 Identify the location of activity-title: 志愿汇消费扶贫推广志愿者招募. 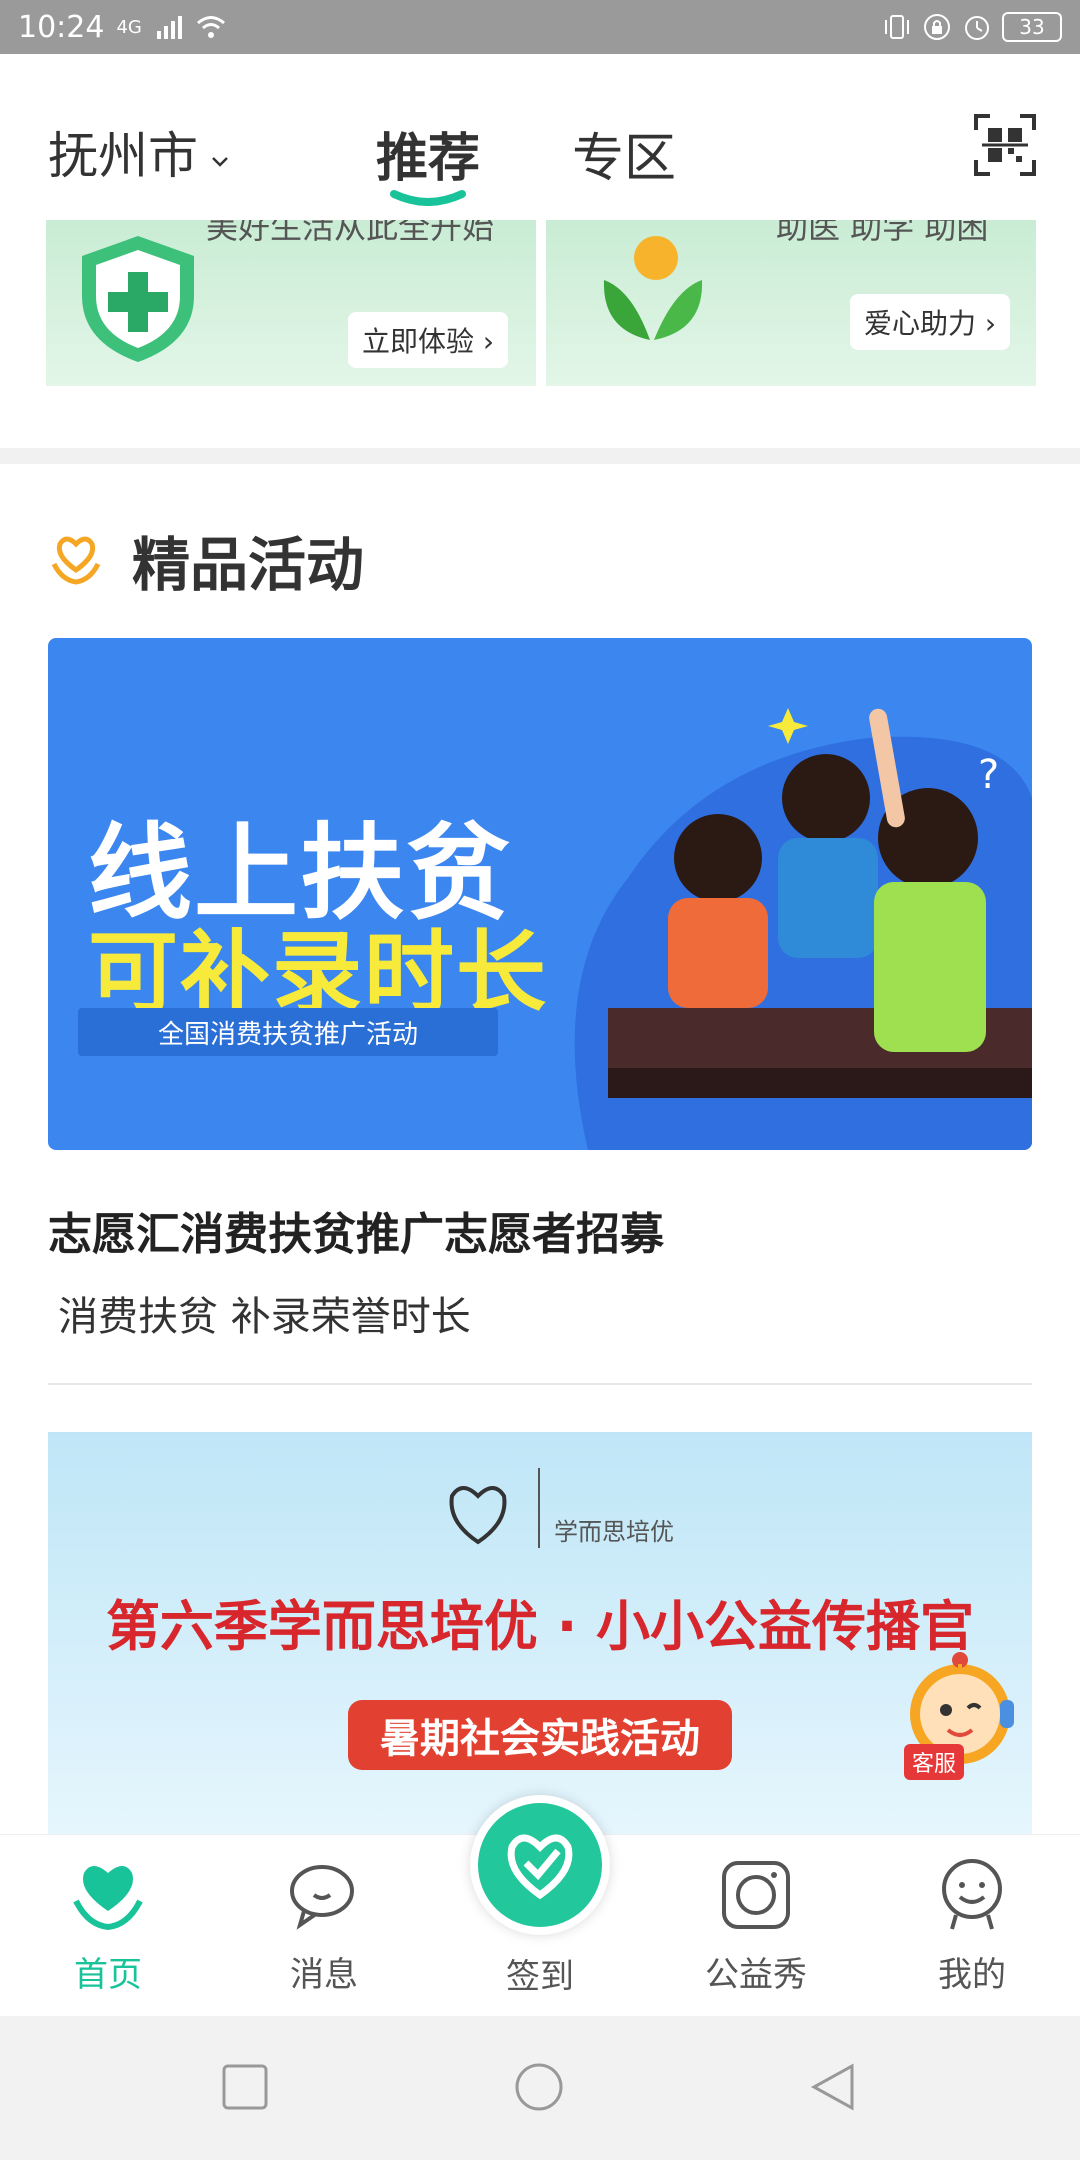
(356, 1230).